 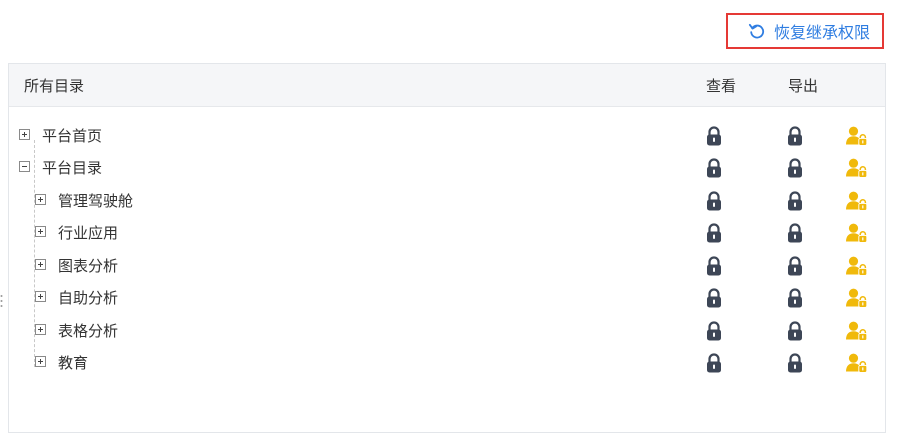 I want to click on tree-item-label: 表格分析, so click(x=88, y=330).